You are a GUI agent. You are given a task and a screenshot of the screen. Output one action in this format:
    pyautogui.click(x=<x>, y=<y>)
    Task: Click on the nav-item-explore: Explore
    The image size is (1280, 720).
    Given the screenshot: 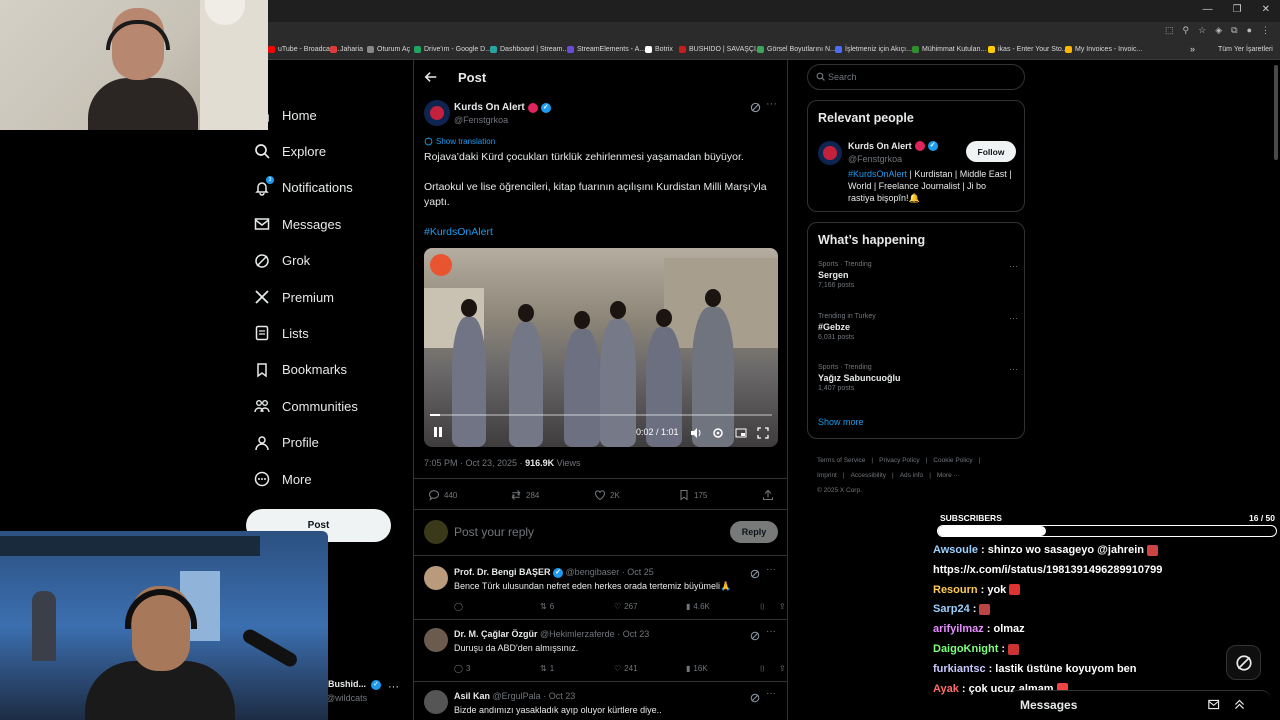 What is the action you would take?
    pyautogui.click(x=290, y=151)
    